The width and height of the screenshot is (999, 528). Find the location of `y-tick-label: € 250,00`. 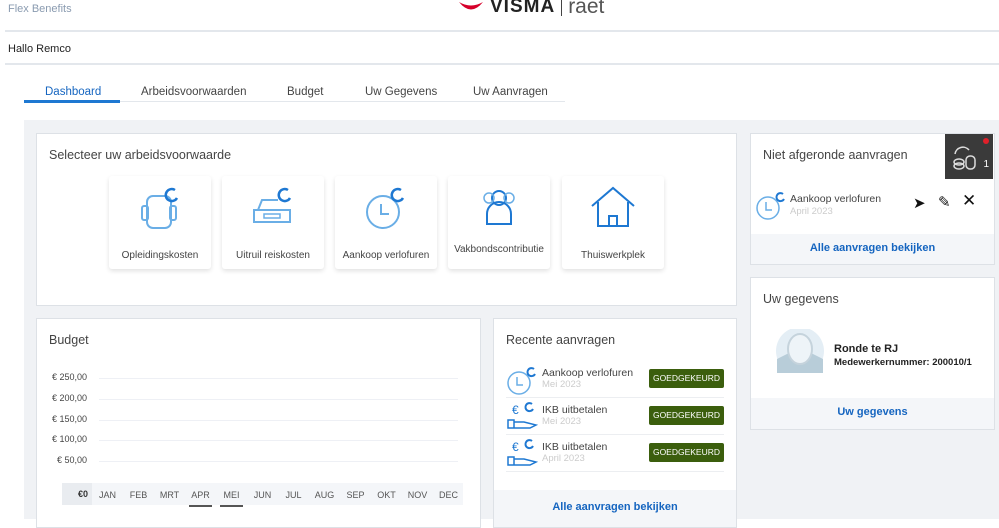

y-tick-label: € 250,00 is located at coordinates (69, 377).